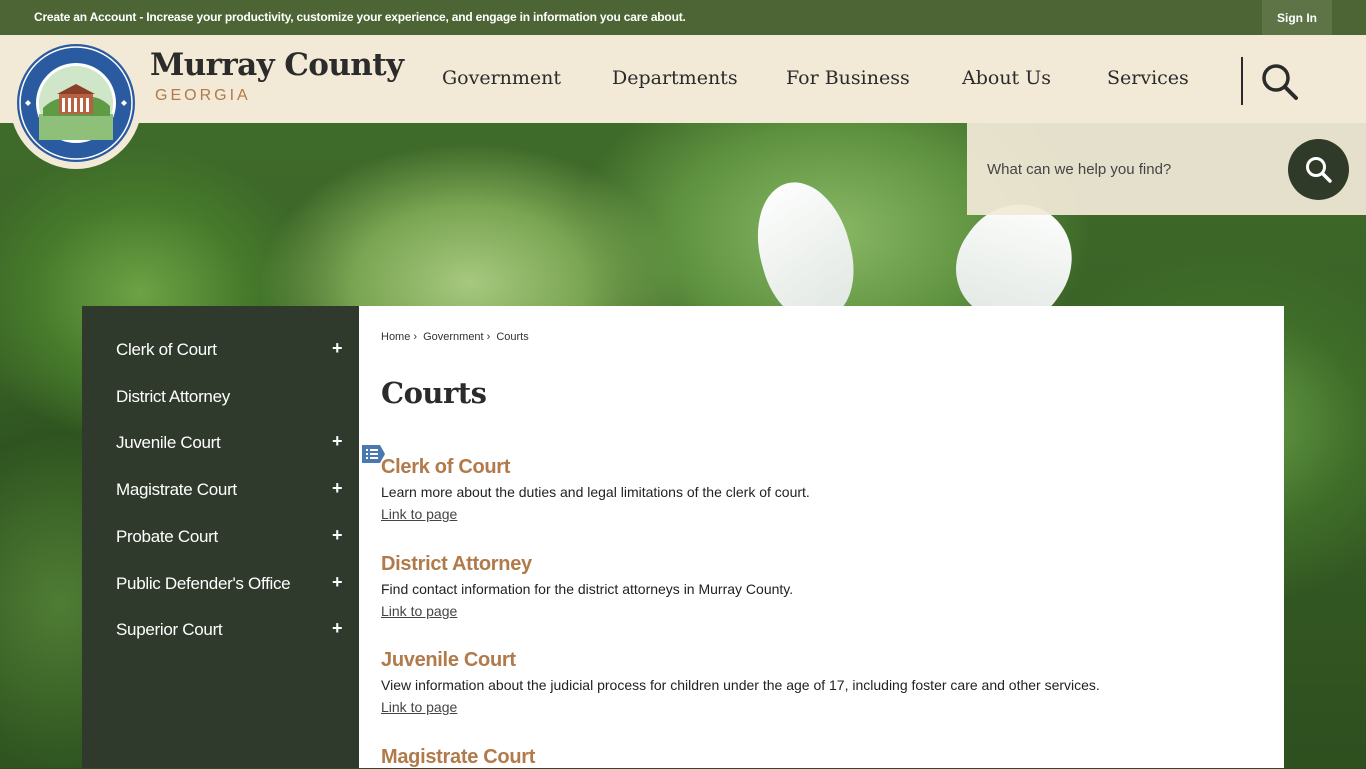 The width and height of the screenshot is (1366, 769). What do you see at coordinates (1148, 78) in the screenshot?
I see `nav-services: Services` at bounding box center [1148, 78].